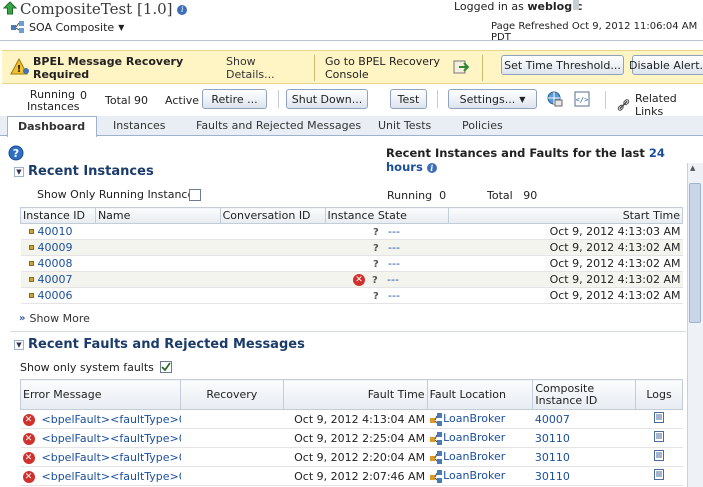  I want to click on scroll-up-icon: ▲, so click(692, 168).